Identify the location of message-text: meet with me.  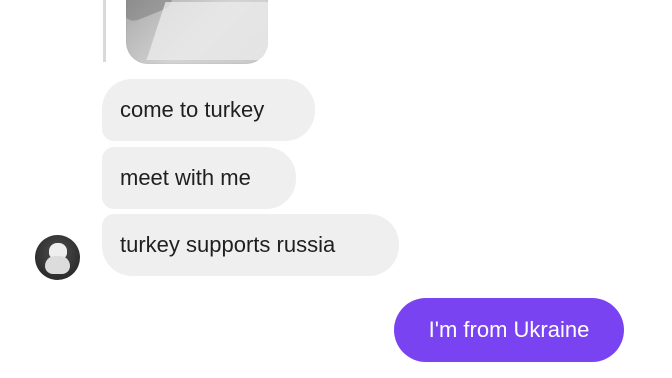
(185, 177).